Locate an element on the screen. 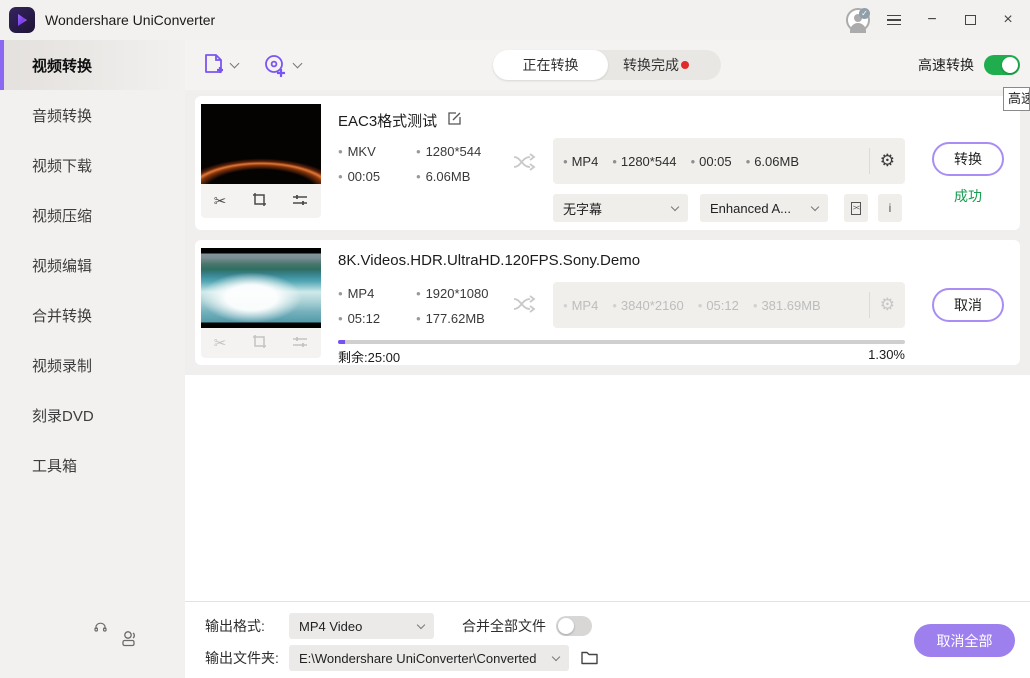 The image size is (1030, 678). sidebar-item-screen-record: 视频录制 is located at coordinates (92, 365).